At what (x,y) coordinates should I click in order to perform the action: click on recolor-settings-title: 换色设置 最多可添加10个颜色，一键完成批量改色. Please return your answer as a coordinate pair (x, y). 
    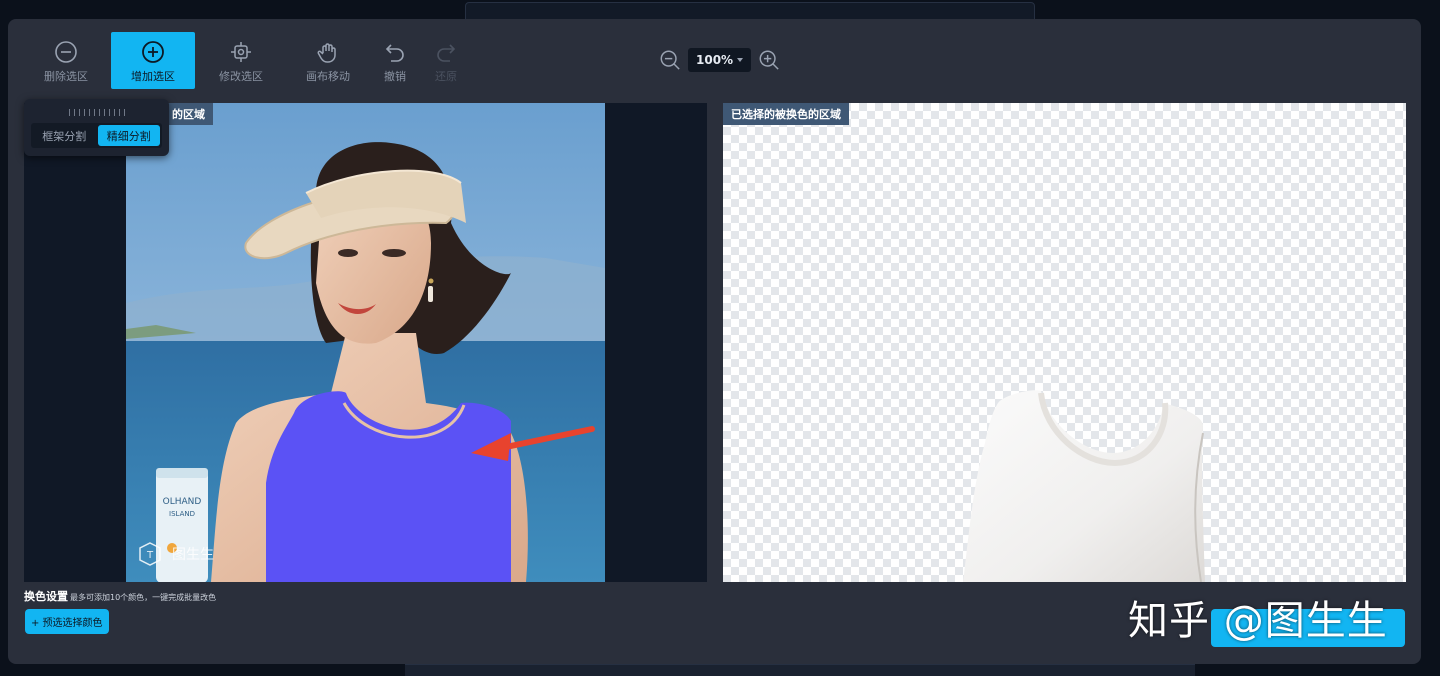
    Looking at the image, I should click on (120, 596).